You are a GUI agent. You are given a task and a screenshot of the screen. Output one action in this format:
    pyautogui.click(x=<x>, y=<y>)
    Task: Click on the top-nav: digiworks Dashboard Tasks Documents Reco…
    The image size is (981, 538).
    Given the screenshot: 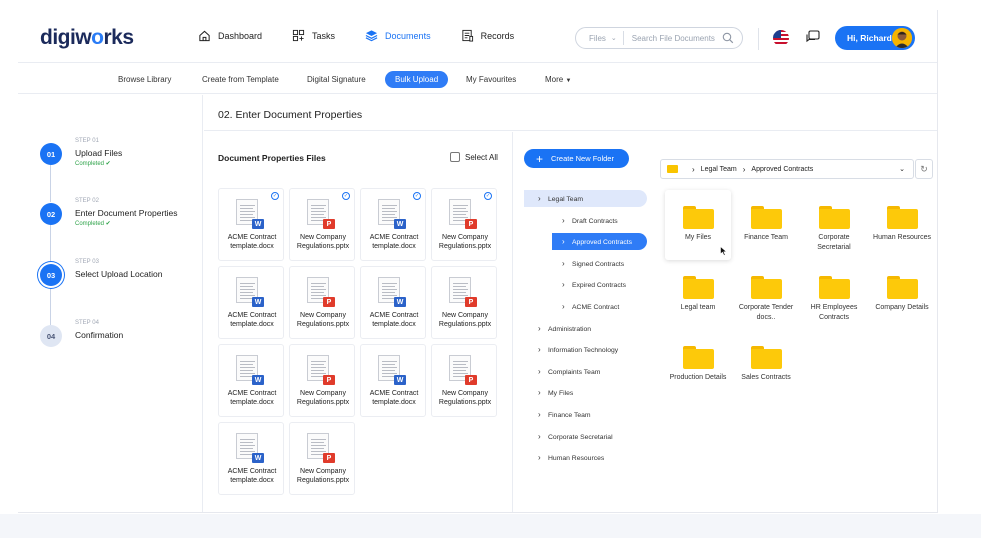 What is the action you would take?
    pyautogui.click(x=477, y=36)
    